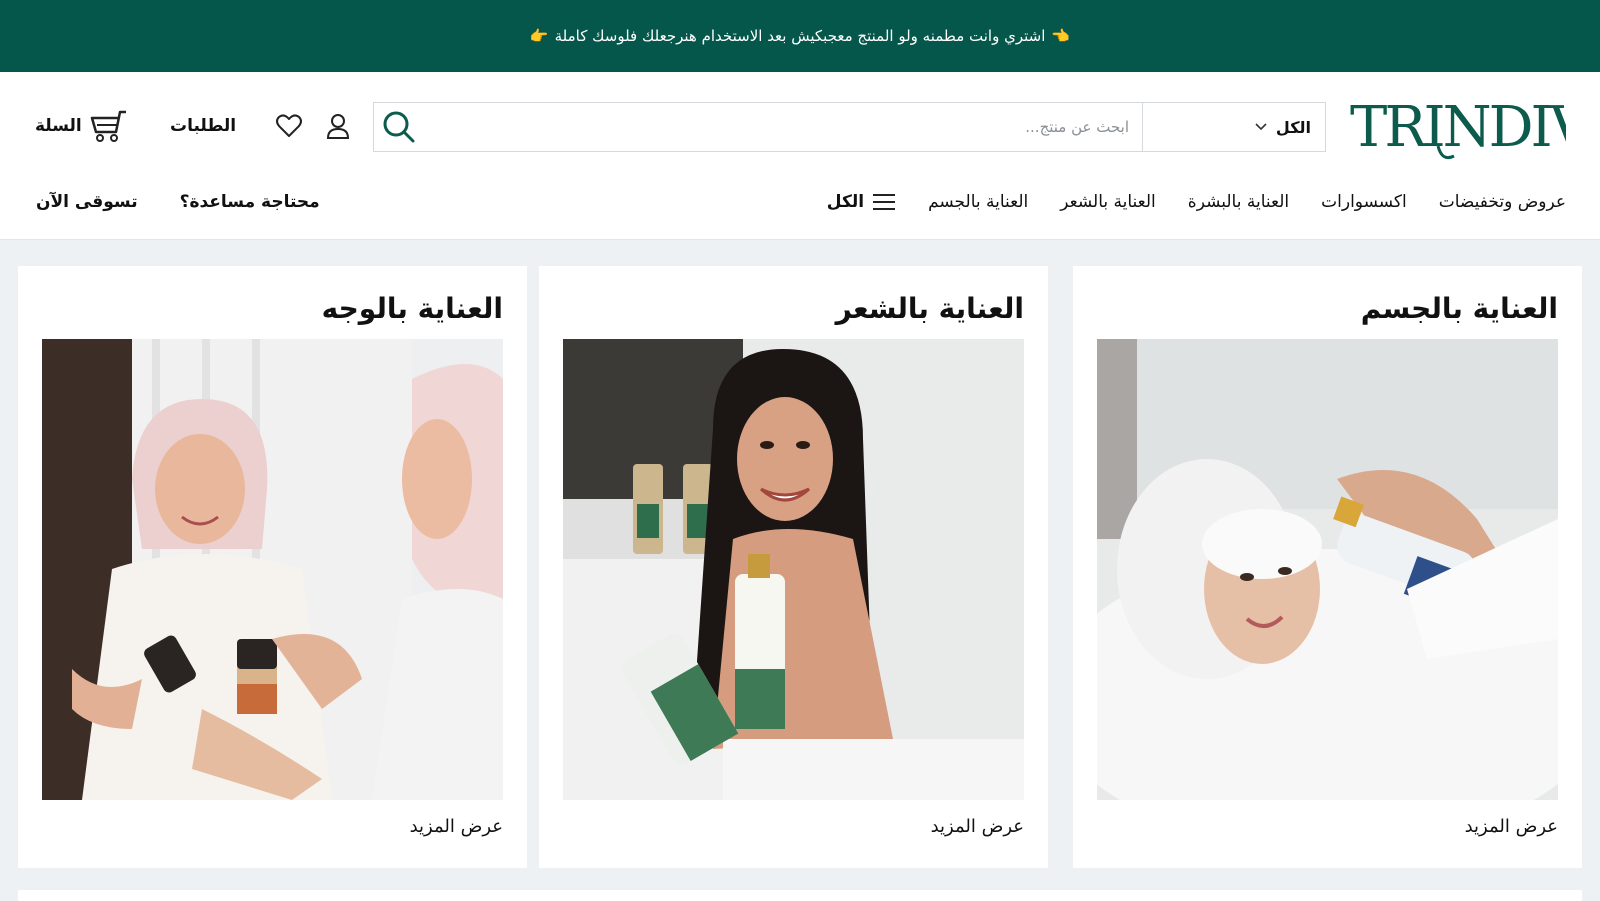 This screenshot has width=1600, height=901. Describe the element at coordinates (87, 202) in the screenshot. I see `shop-now-link: تسوقى الآن` at that location.